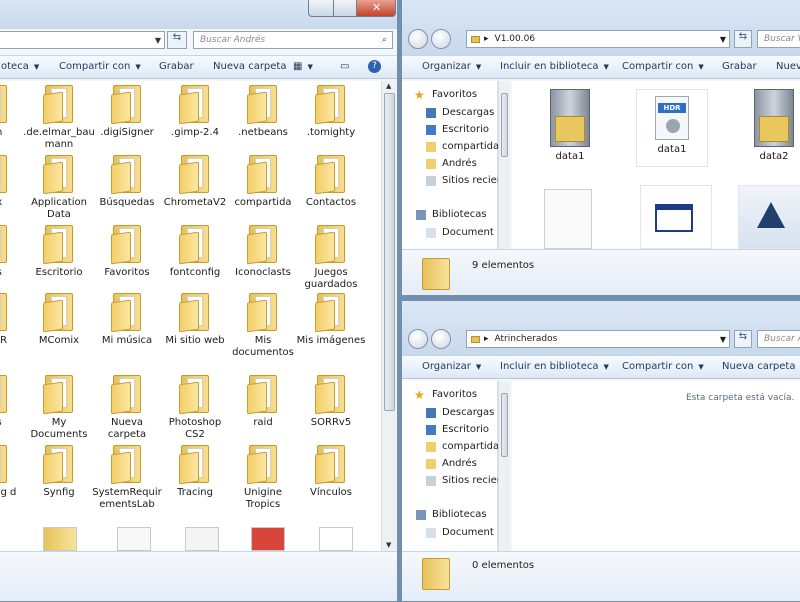 This screenshot has height=602, width=800. What do you see at coordinates (598, 339) in the screenshot?
I see `address-bar: ▸ Atrincherados ▼` at bounding box center [598, 339].